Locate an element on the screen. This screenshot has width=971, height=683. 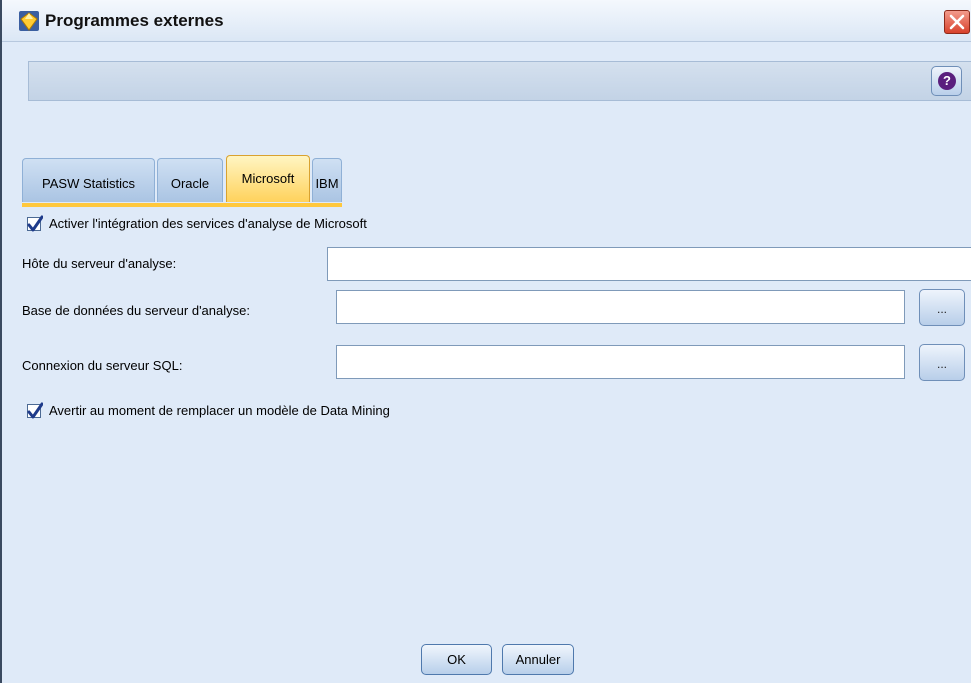
analysis-db-label: Base de données du serveur d'analyse: is located at coordinates (136, 310).